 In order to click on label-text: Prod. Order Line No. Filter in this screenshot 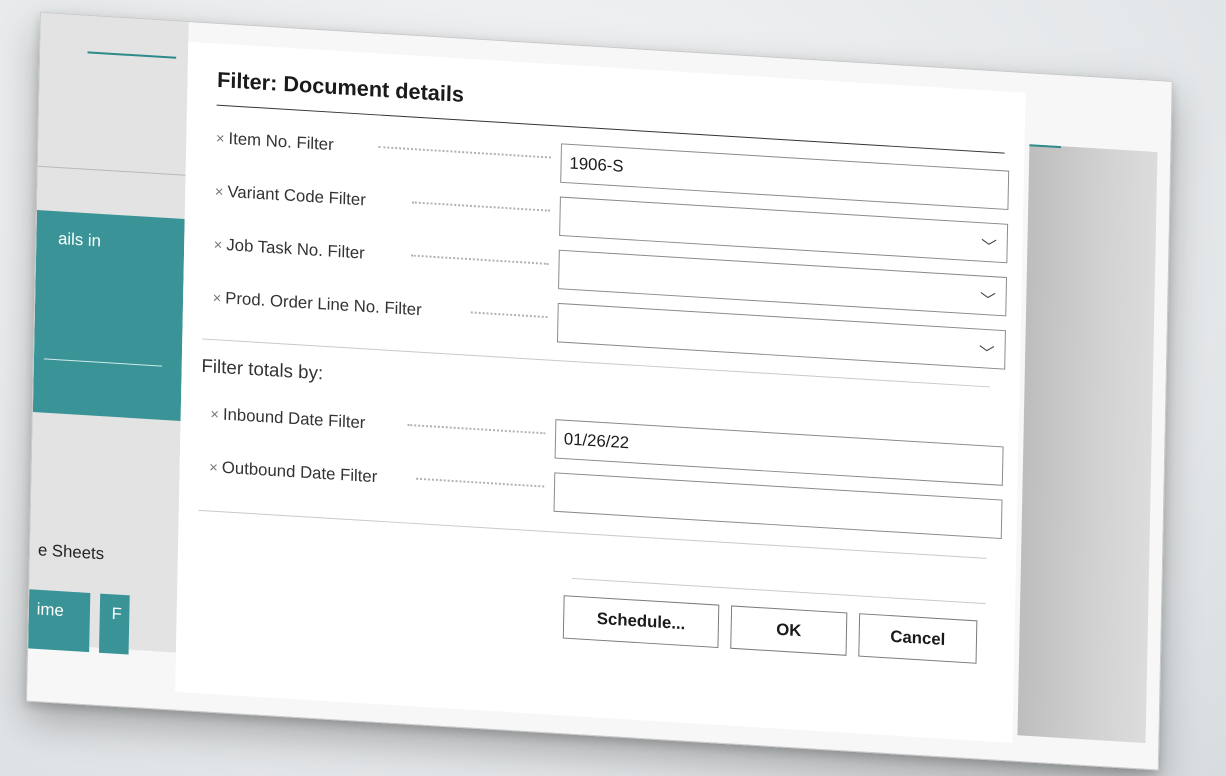, I will do `click(323, 304)`.